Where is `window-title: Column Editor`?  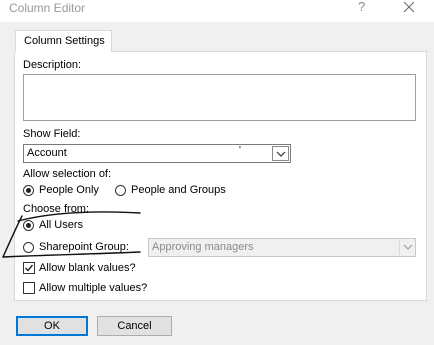
window-title: Column Editor is located at coordinates (47, 8).